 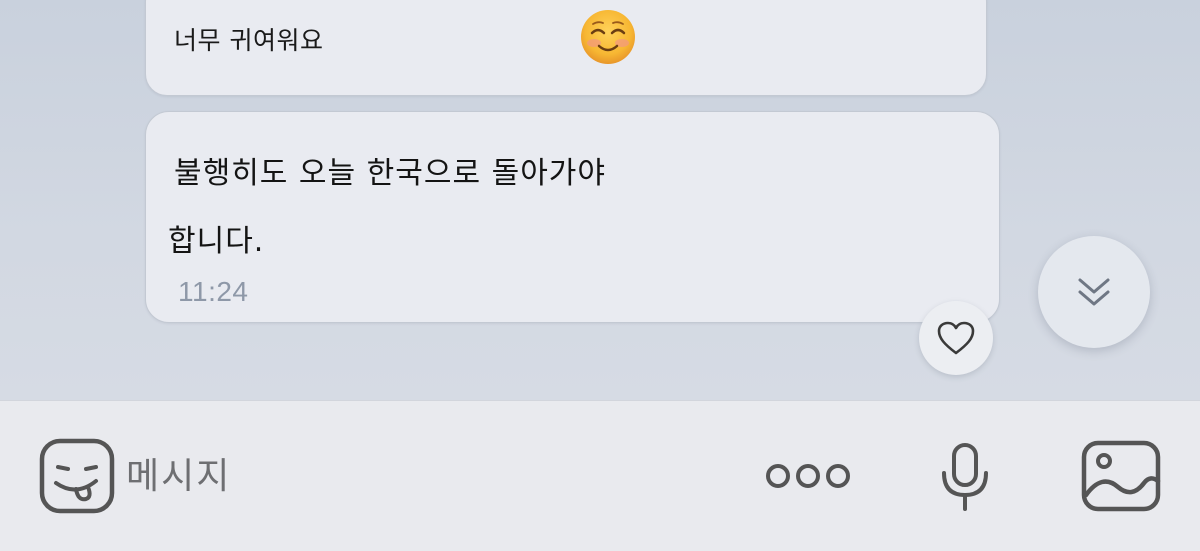 What do you see at coordinates (965, 477) in the screenshot?
I see `mic-icon` at bounding box center [965, 477].